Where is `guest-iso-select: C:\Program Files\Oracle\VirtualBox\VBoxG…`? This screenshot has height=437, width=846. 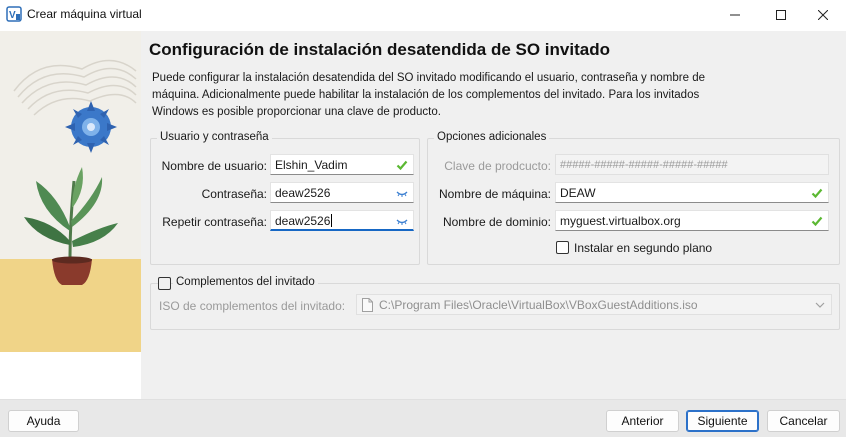 guest-iso-select: C:\Program Files\Oracle\VirtualBox\VBoxG… is located at coordinates (594, 304).